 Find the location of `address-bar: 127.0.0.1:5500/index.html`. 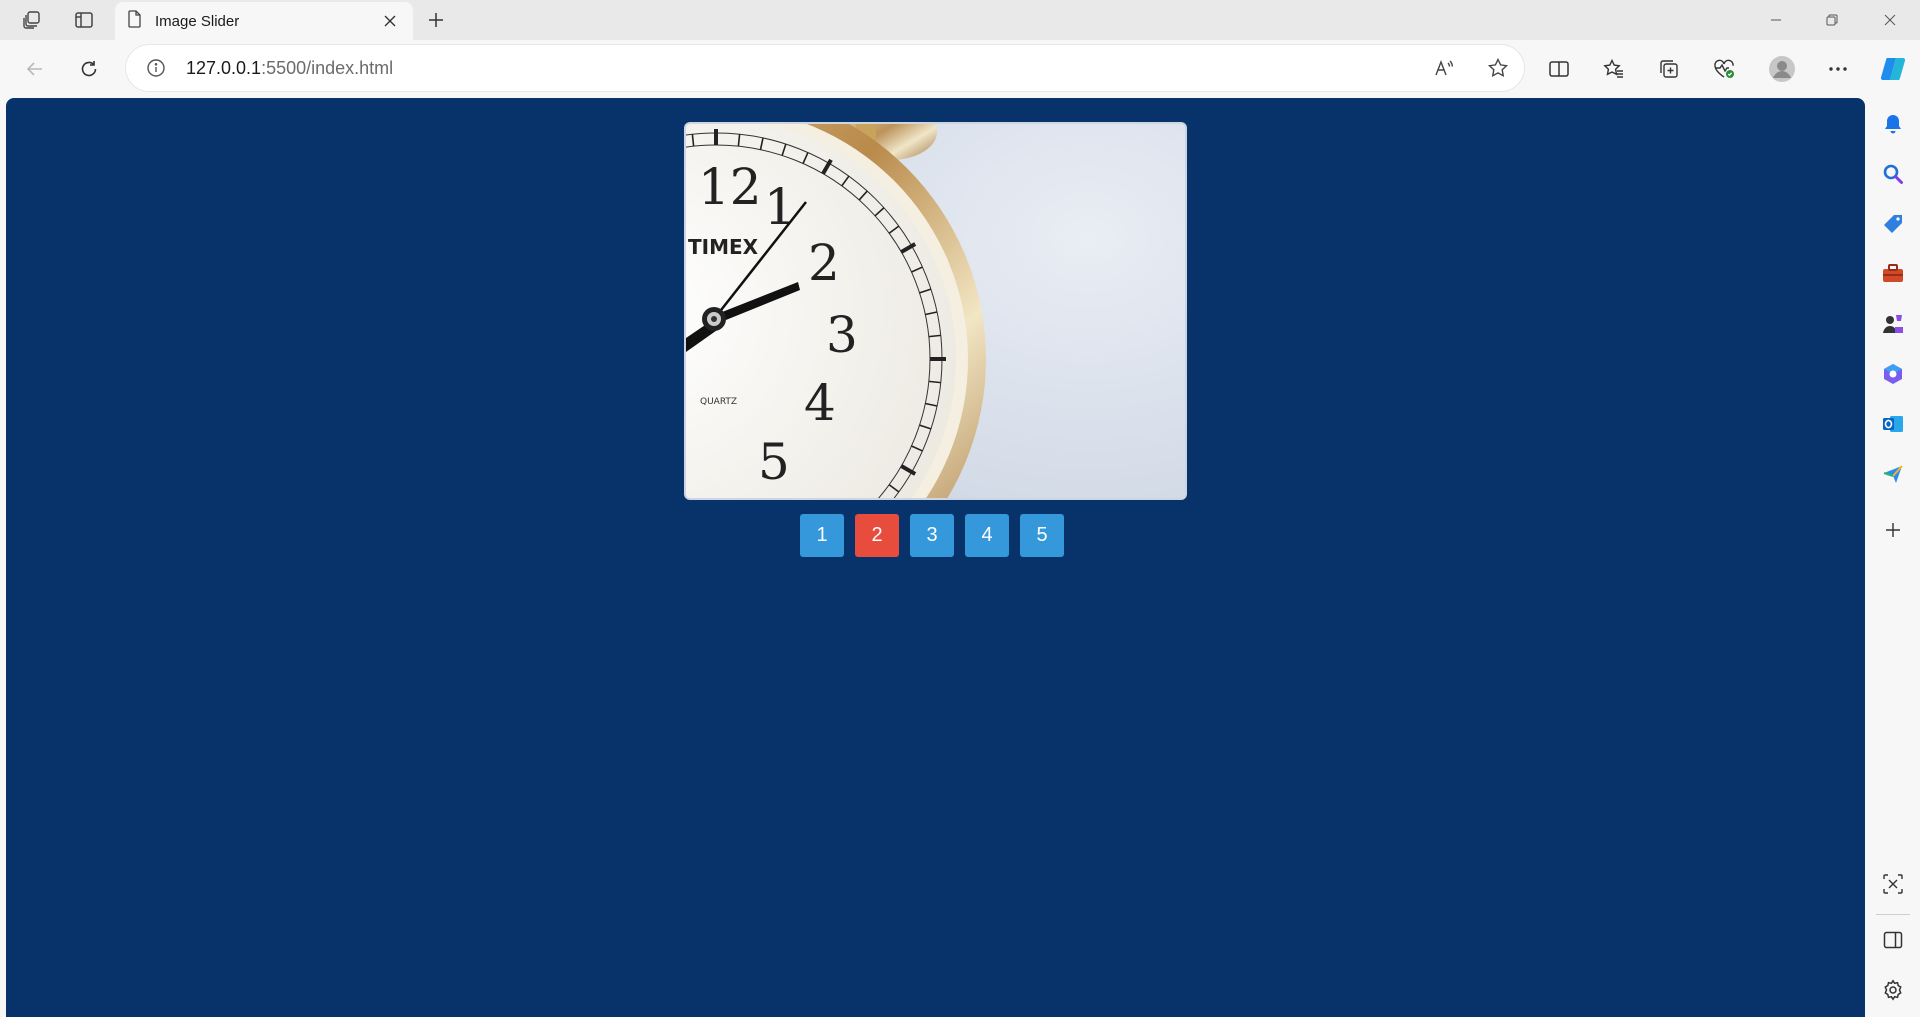

address-bar: 127.0.0.1:5500/index.html is located at coordinates (825, 68).